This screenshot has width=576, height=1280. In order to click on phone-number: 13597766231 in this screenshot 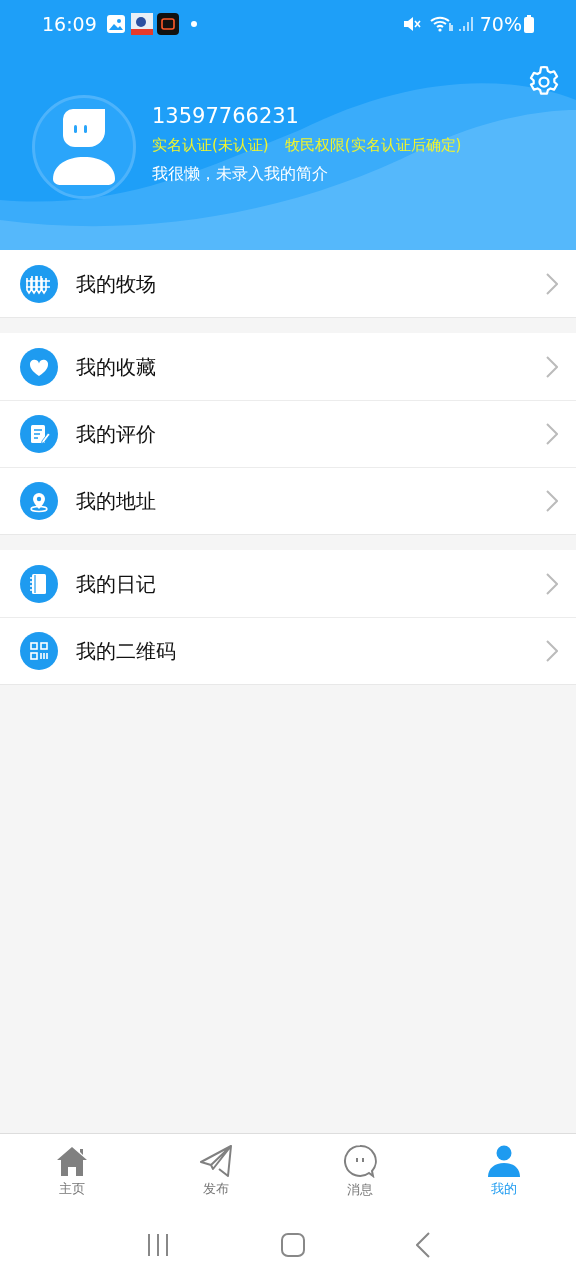, I will do `click(226, 117)`.